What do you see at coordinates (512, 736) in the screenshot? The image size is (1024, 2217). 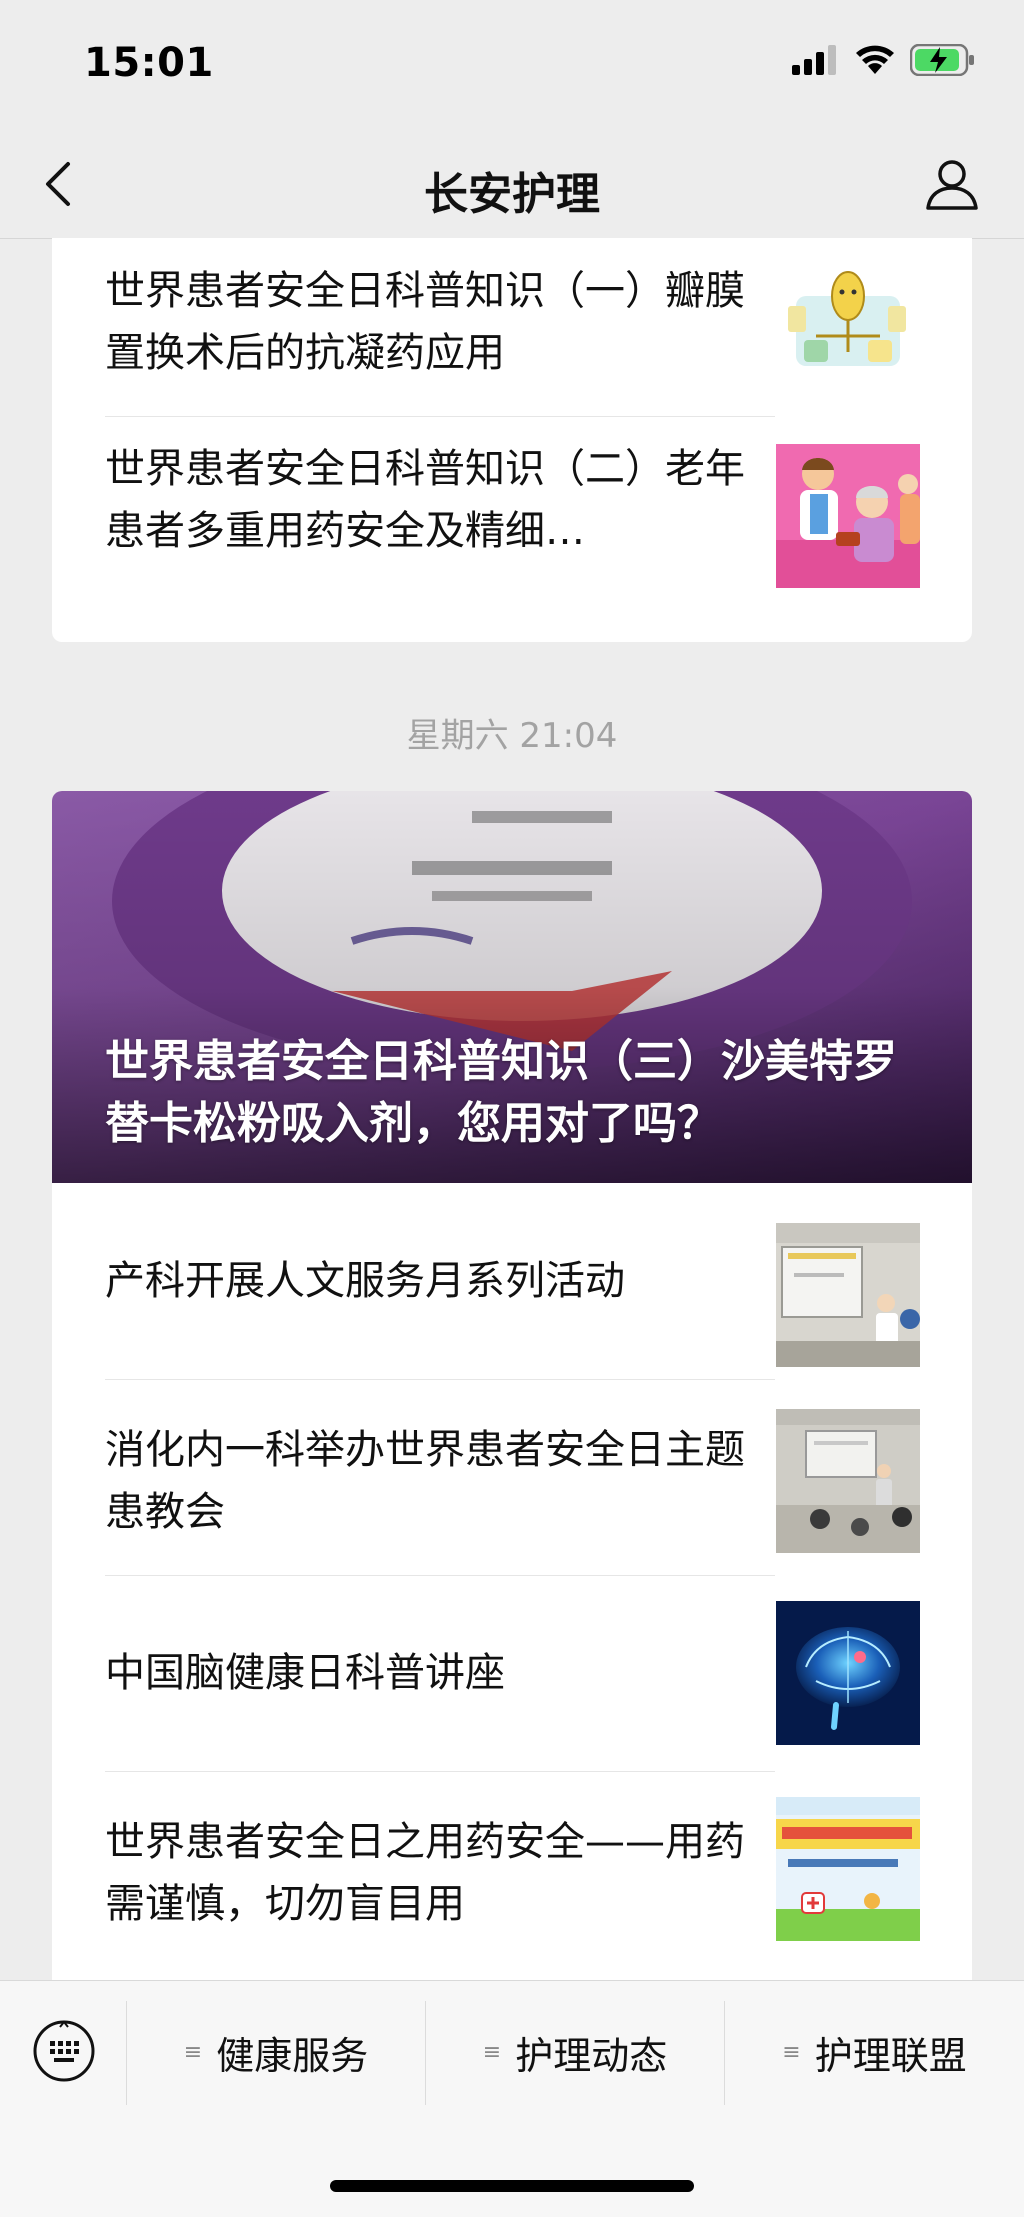 I see `message-timestamp: 星期六 21:04` at bounding box center [512, 736].